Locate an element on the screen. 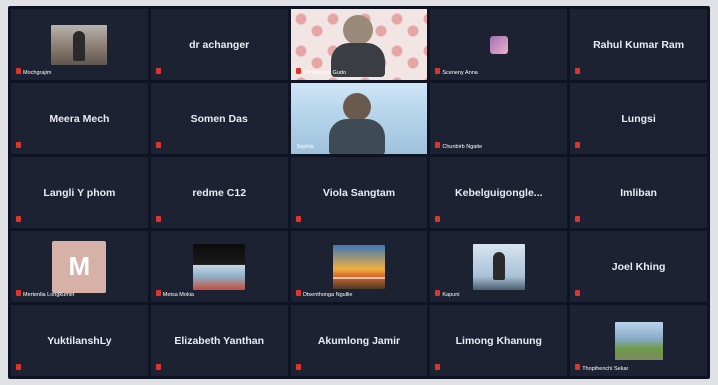 Image resolution: width=718 pixels, height=385 pixels. participant-tile: Akumlong Jamir is located at coordinates (359, 340).